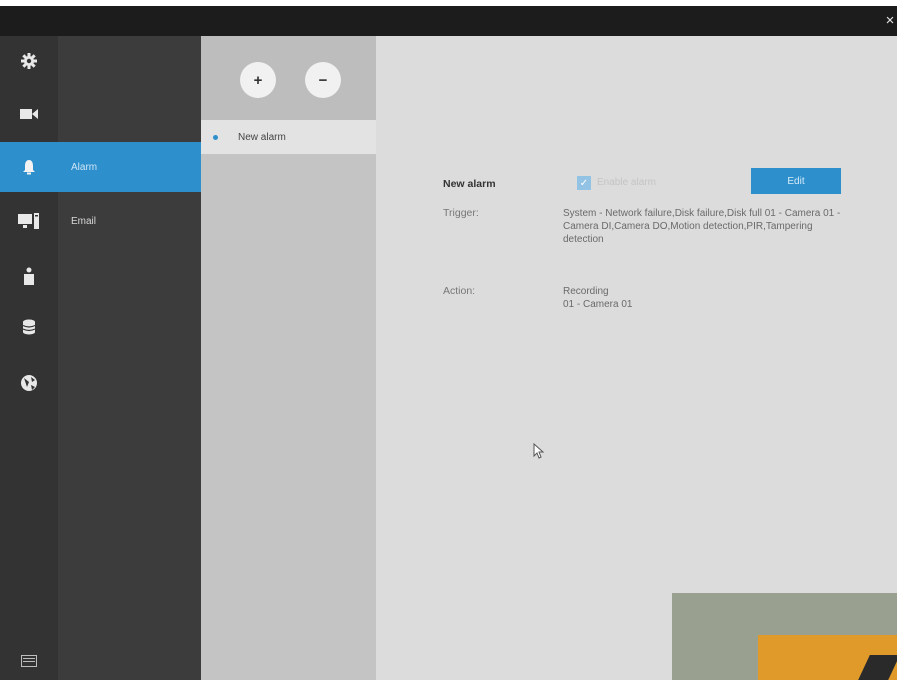 Image resolution: width=897 pixels, height=680 pixels. Describe the element at coordinates (890, 20) in the screenshot. I see `close-icon: ×` at that location.